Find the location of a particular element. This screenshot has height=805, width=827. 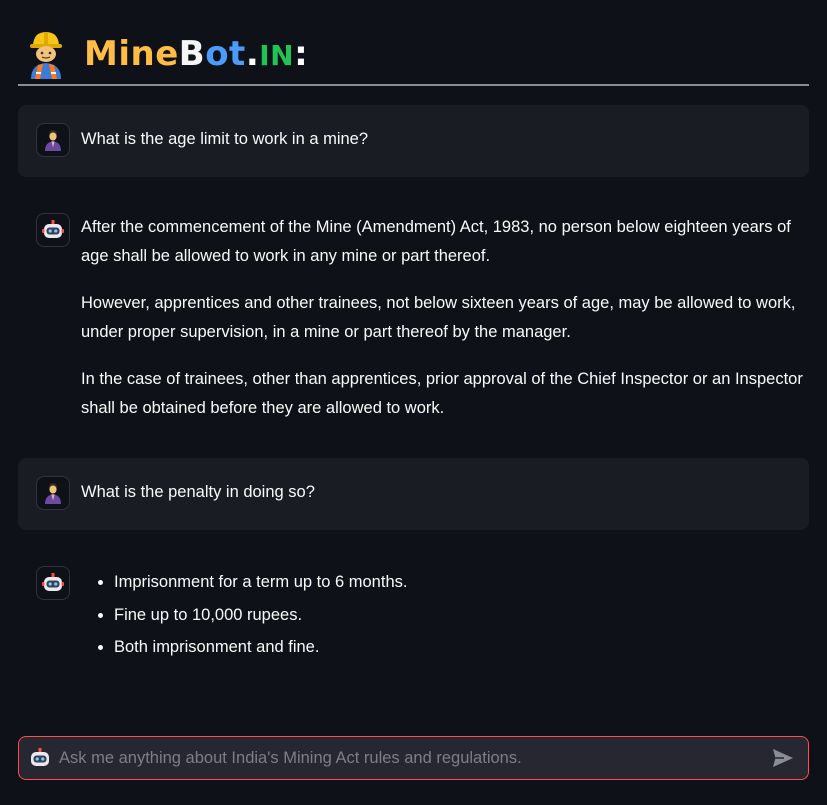

message-text: What is the age limit to work in a mine? is located at coordinates (225, 139).